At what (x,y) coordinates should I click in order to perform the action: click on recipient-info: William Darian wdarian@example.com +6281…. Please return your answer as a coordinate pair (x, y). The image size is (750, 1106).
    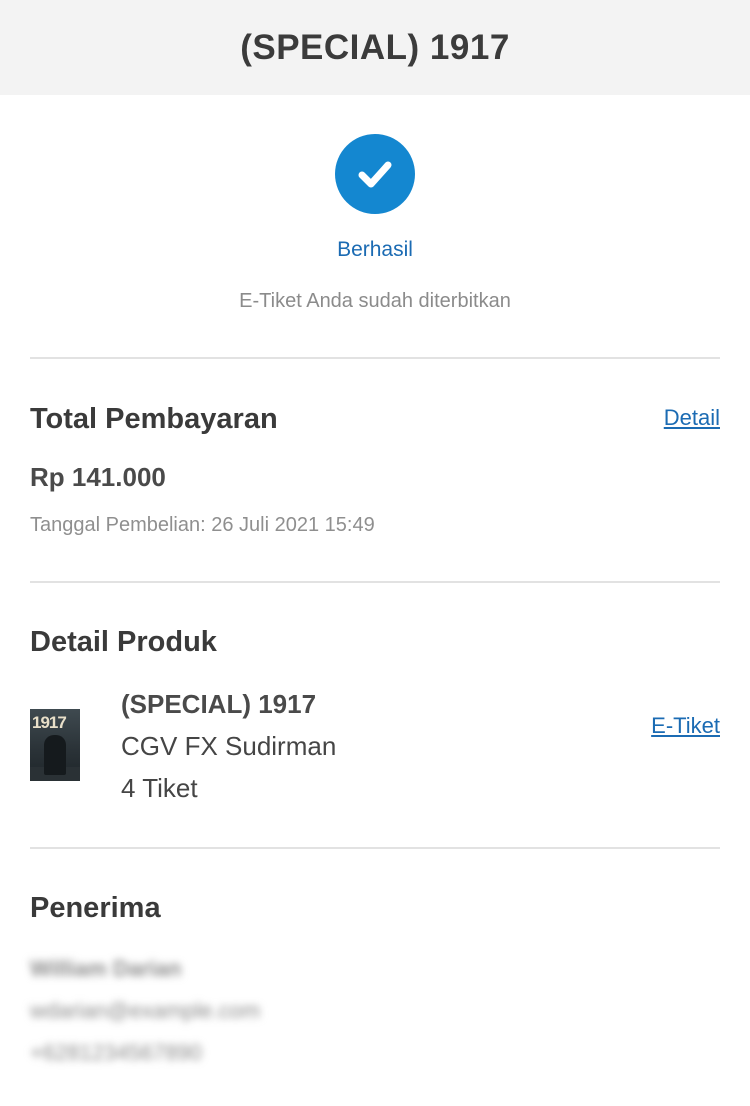
    Looking at the image, I should click on (145, 1011).